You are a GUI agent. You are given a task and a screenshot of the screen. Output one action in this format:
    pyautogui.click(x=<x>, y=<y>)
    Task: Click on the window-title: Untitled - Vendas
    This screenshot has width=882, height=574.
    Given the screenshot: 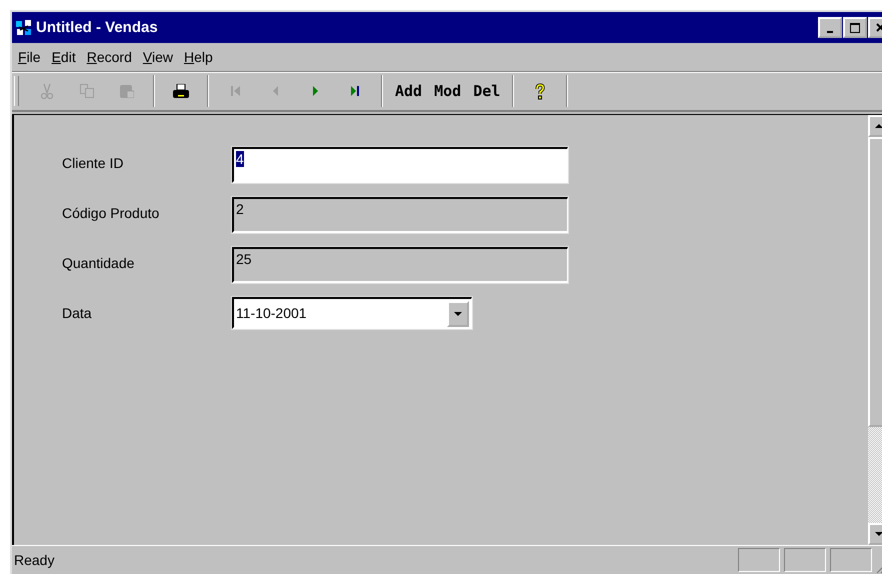 What is the action you would take?
    pyautogui.click(x=97, y=27)
    